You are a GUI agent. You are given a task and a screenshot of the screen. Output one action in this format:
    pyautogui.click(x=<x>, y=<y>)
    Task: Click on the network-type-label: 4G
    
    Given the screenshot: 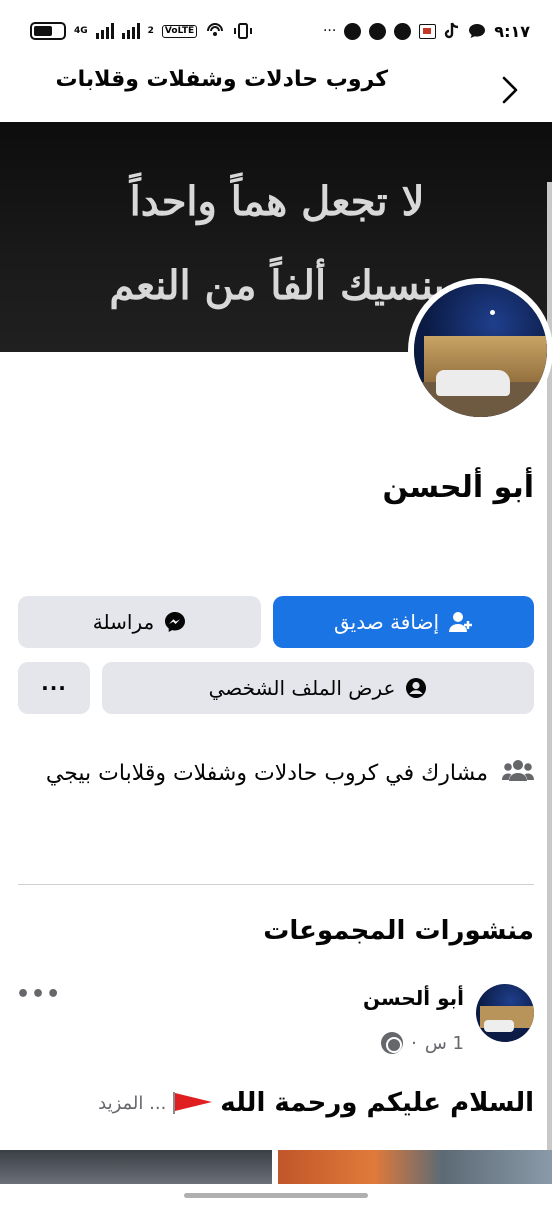 What is the action you would take?
    pyautogui.click(x=81, y=30)
    